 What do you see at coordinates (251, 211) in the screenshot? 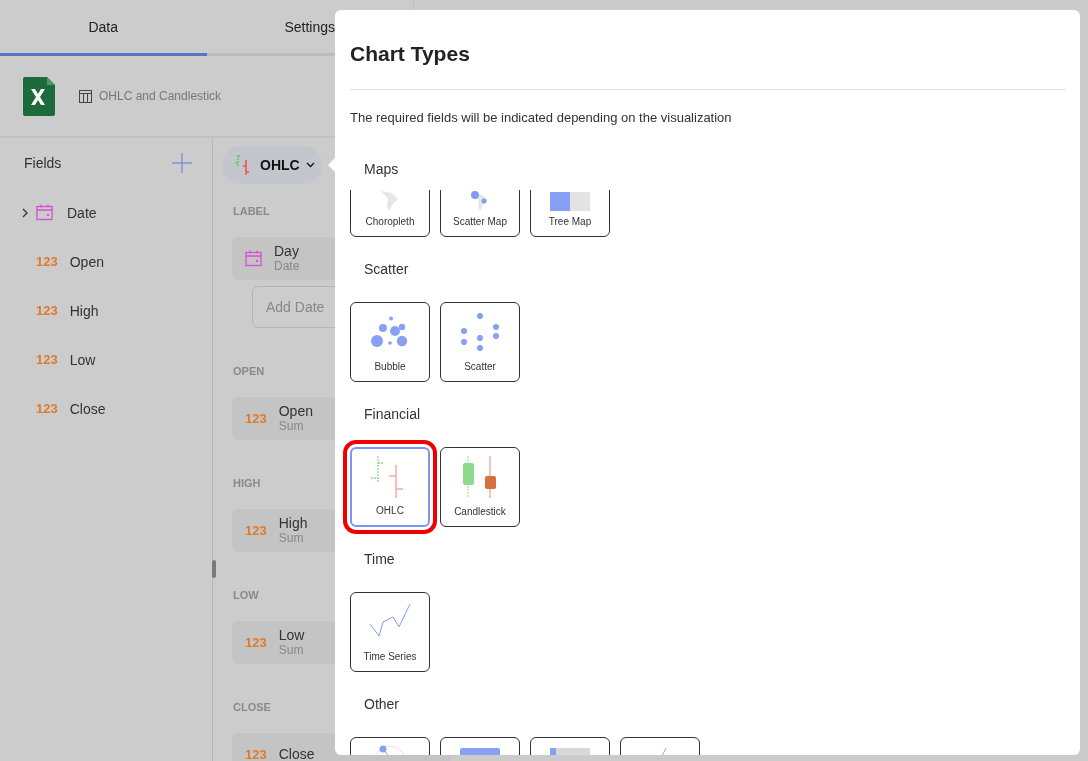
I see `slot-heading: LABEL` at bounding box center [251, 211].